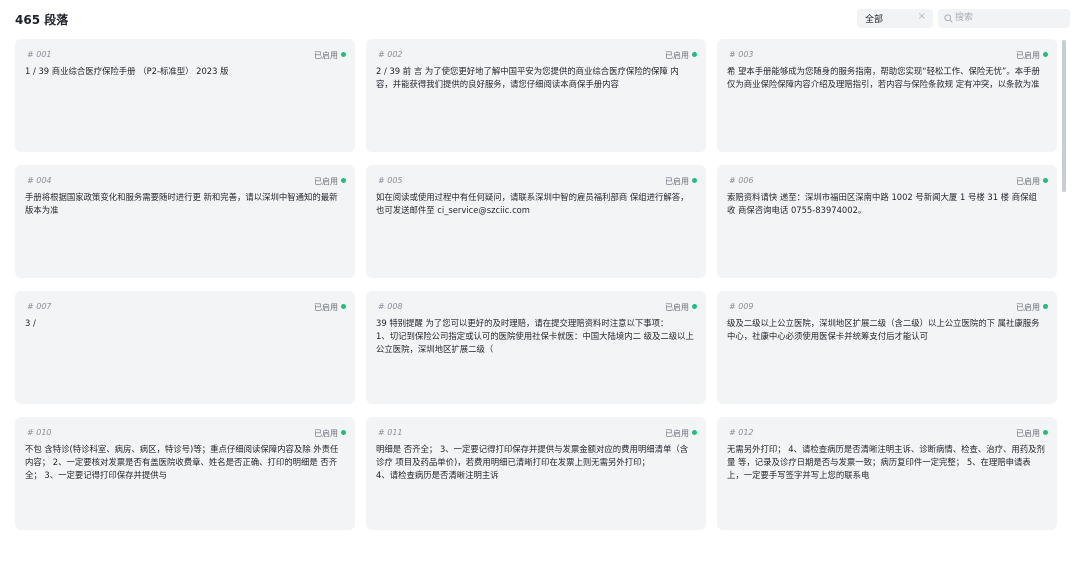  Describe the element at coordinates (390, 432) in the screenshot. I see `card-id: # 011` at that location.